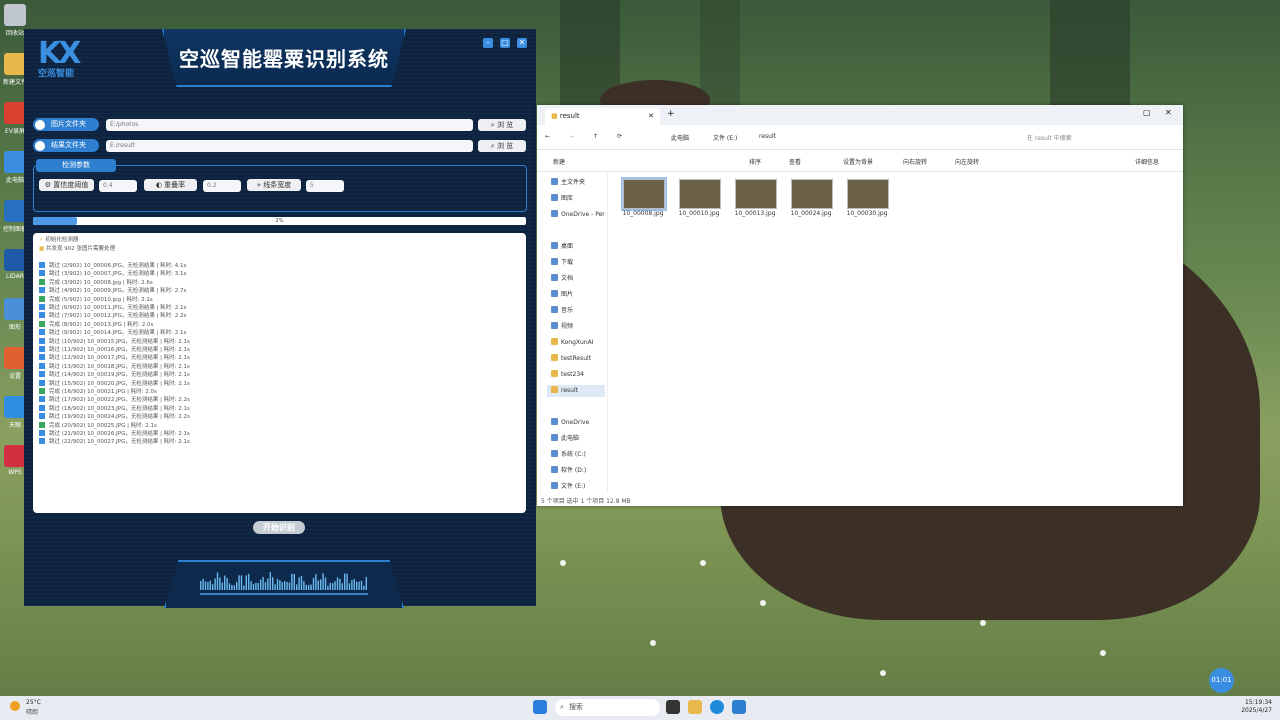 The image size is (1280, 720). Describe the element at coordinates (502, 125) in the screenshot. I see `image-folder-browse-button: ⌕ 浏 览` at that location.